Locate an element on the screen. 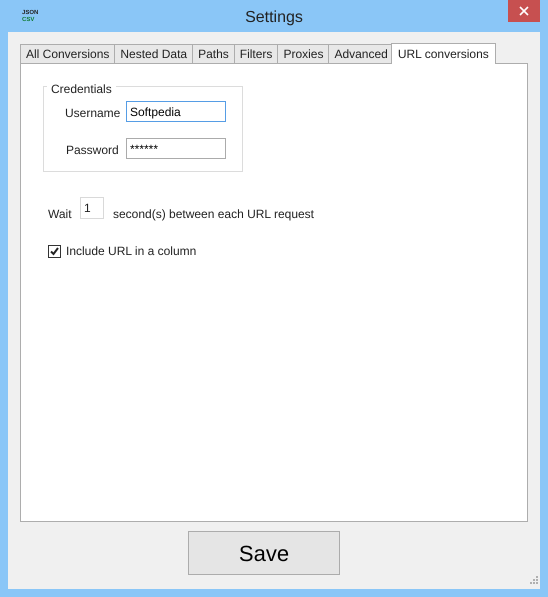 The image size is (548, 597). username-field: Softpedia is located at coordinates (176, 111).